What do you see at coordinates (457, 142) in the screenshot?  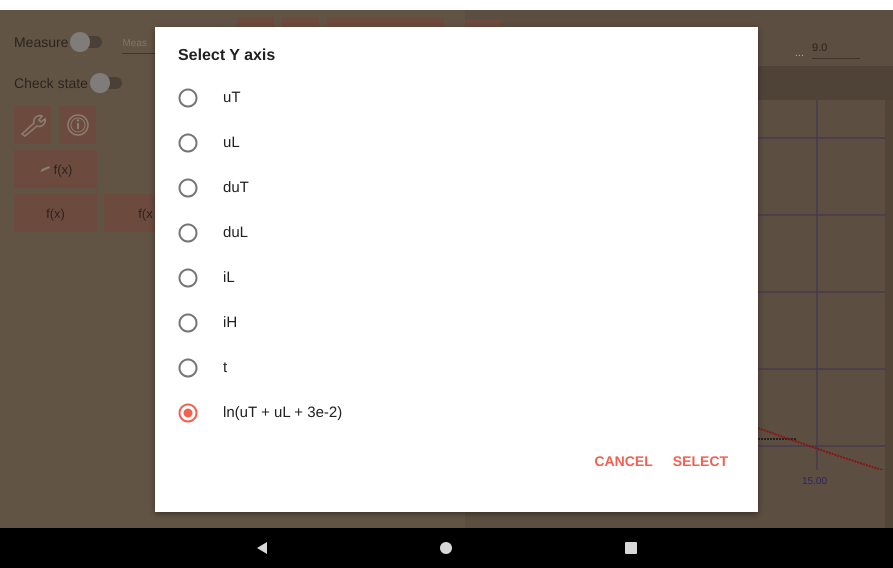 I see `option-item: uL` at bounding box center [457, 142].